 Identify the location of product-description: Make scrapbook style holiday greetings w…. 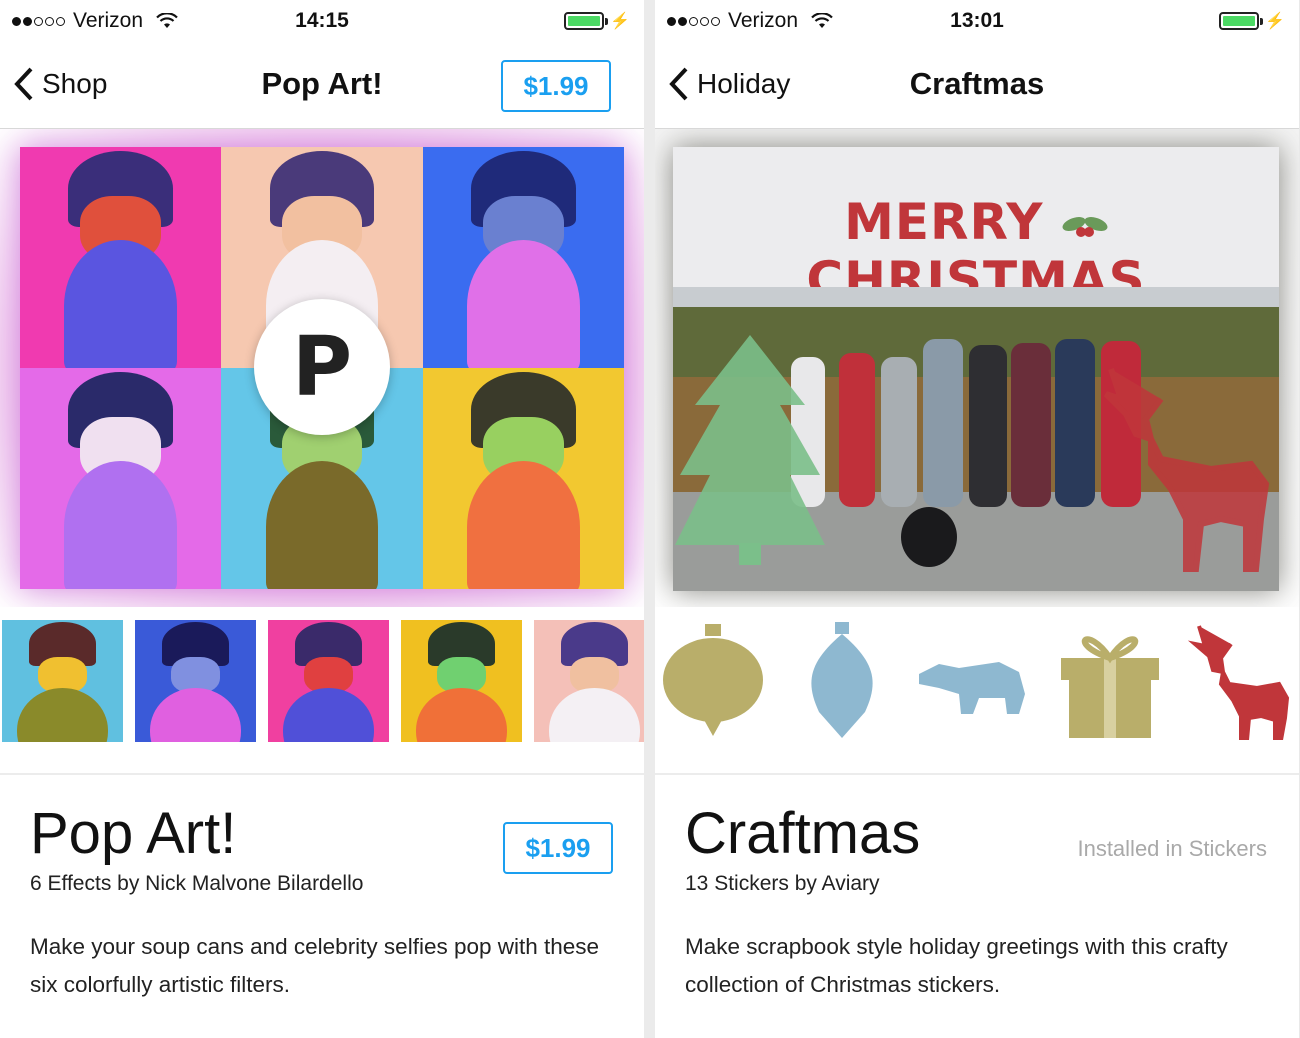
(956, 965).